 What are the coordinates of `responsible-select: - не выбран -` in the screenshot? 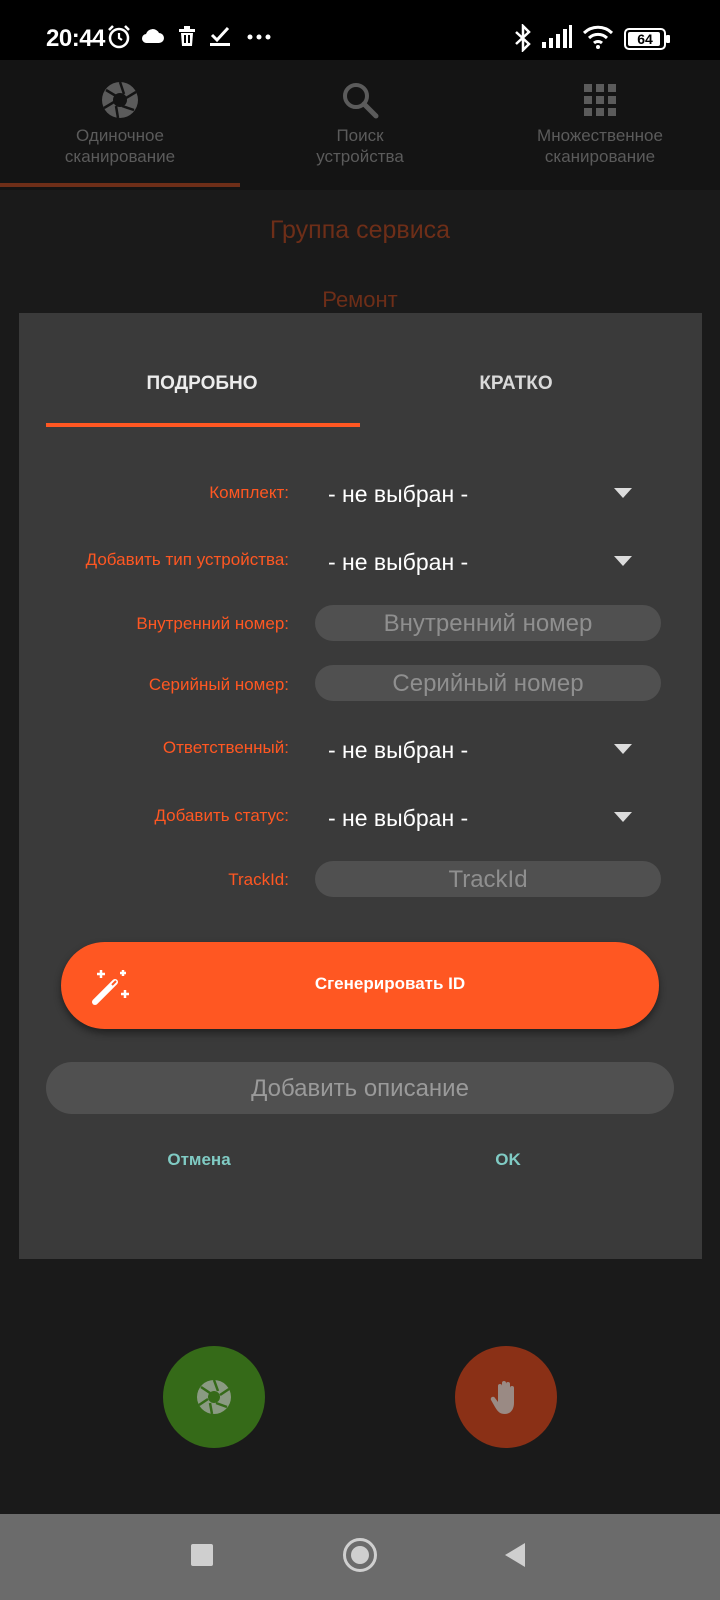 It's located at (494, 749).